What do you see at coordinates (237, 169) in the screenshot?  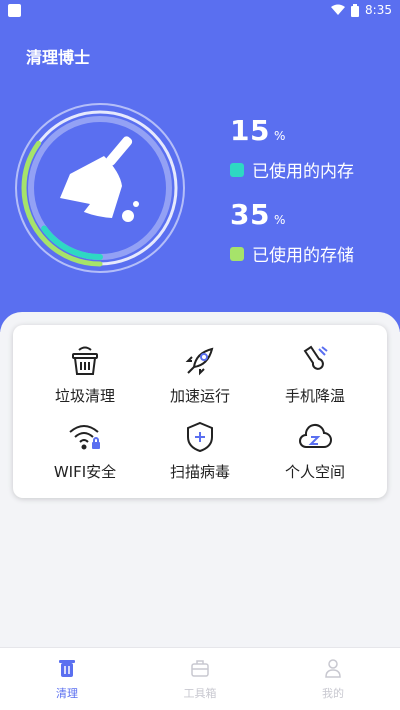 I see `memory-legend-dot` at bounding box center [237, 169].